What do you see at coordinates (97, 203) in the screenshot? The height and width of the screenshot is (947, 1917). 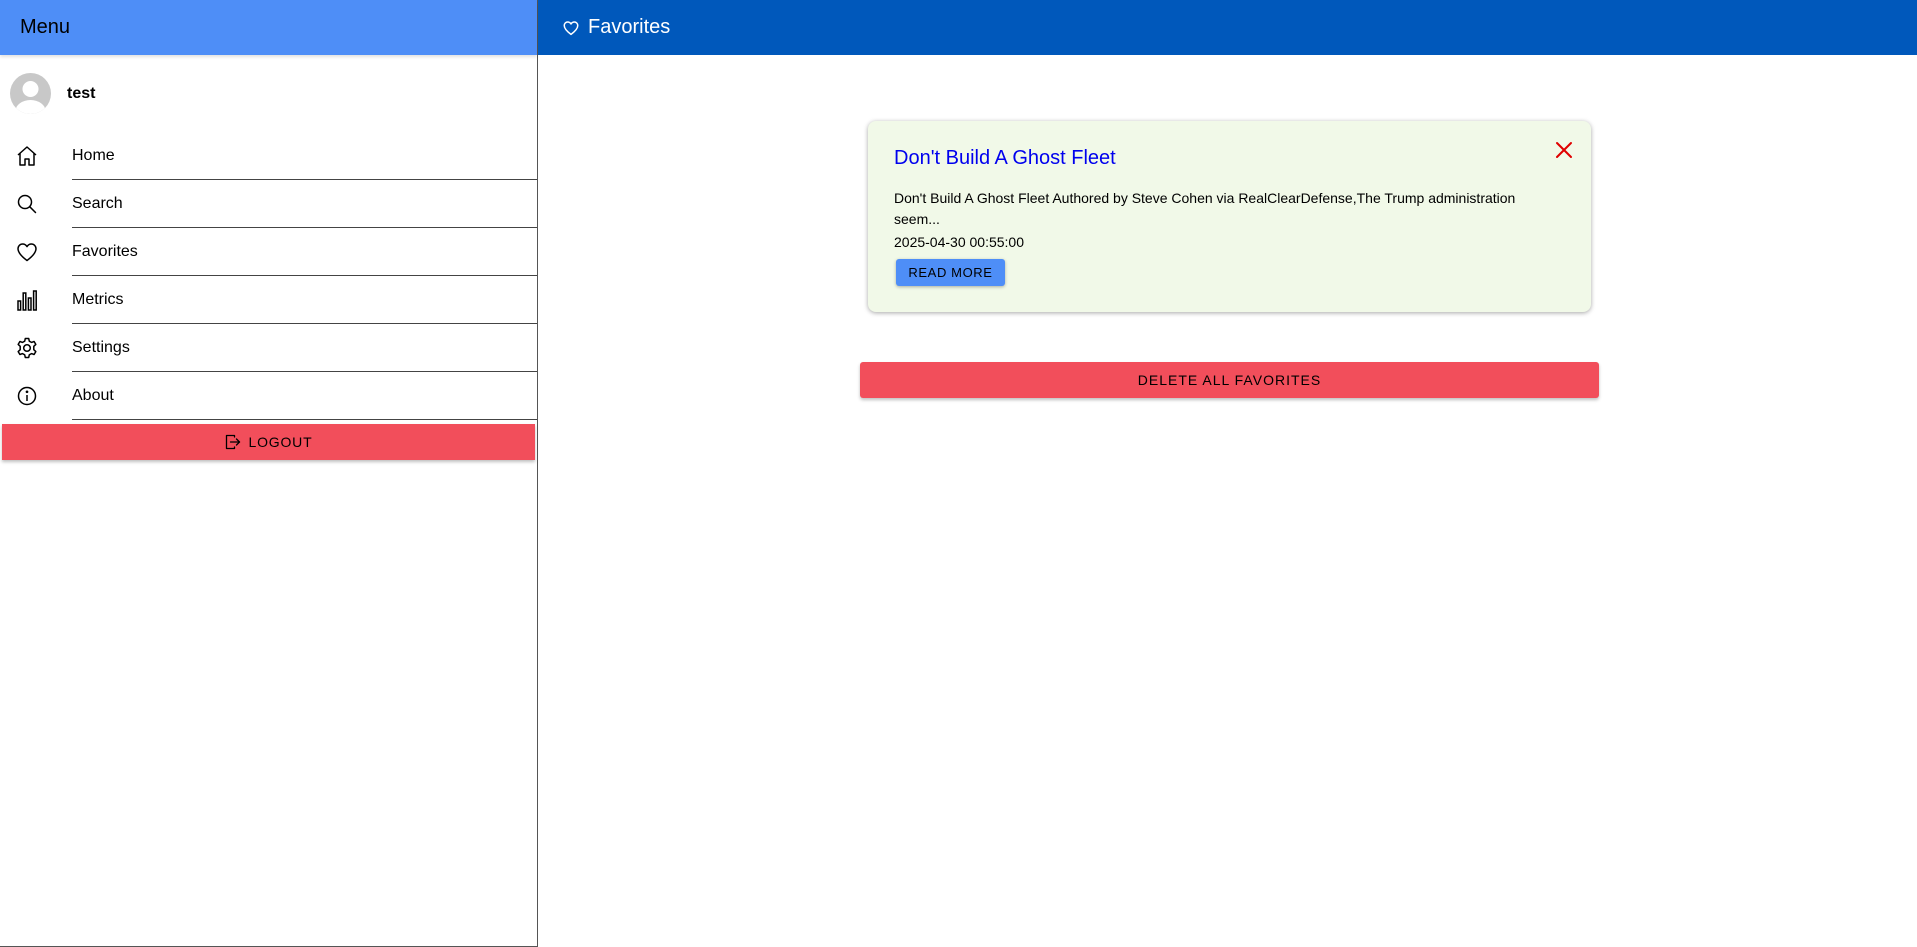 I see `sidebar-item-label: Search` at bounding box center [97, 203].